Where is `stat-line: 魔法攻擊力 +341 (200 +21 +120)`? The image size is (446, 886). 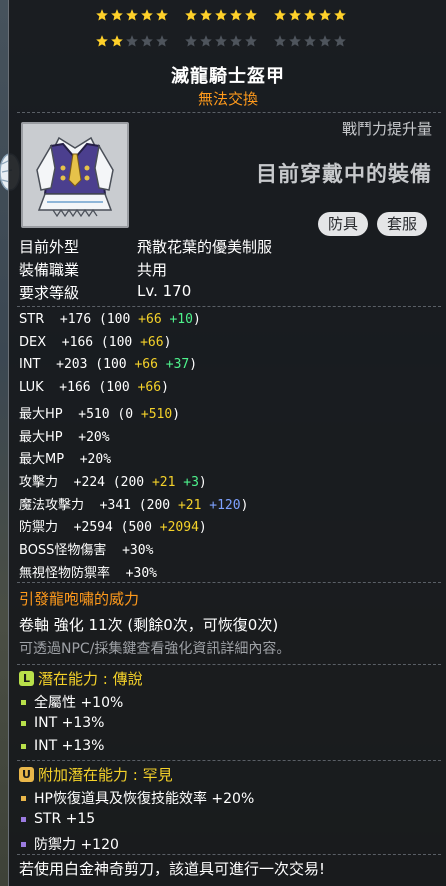 stat-line: 魔法攻擊力 +341 (200 +21 +120) is located at coordinates (133, 503).